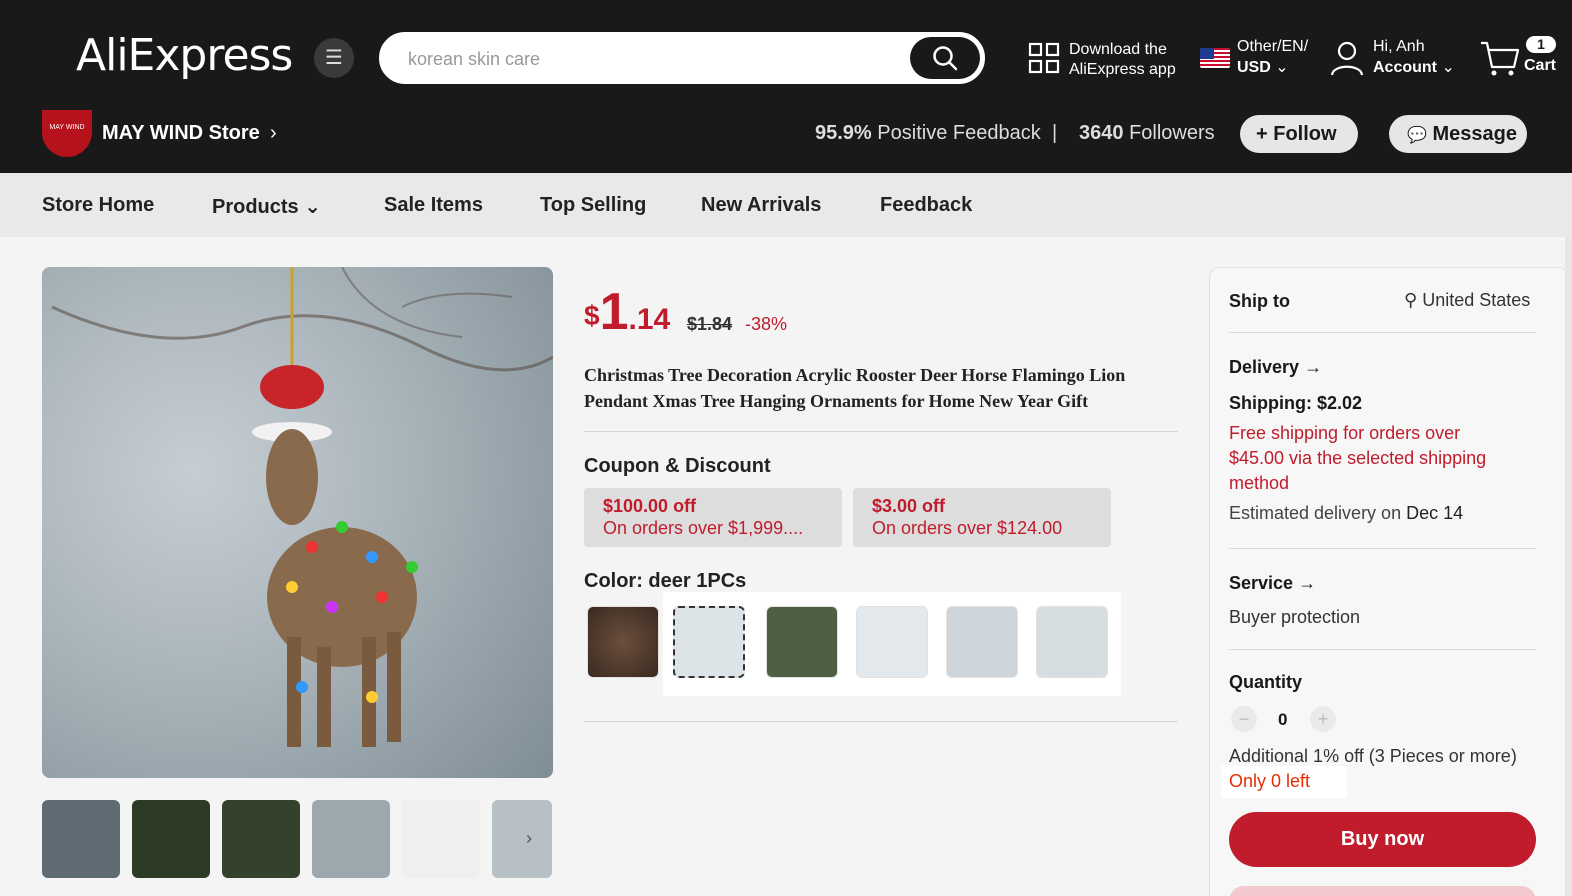  I want to click on coupon-amount: $3.00 off, so click(909, 506).